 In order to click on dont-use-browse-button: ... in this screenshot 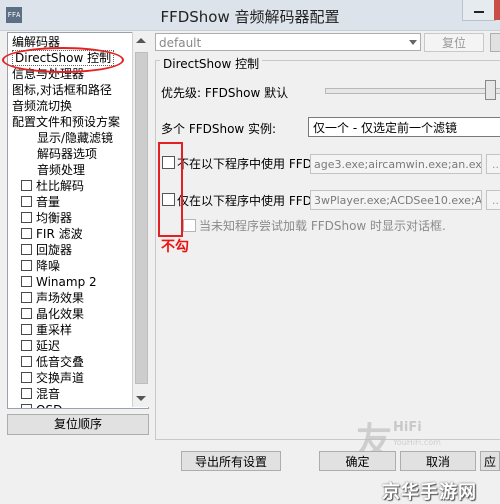, I will do `click(493, 164)`.